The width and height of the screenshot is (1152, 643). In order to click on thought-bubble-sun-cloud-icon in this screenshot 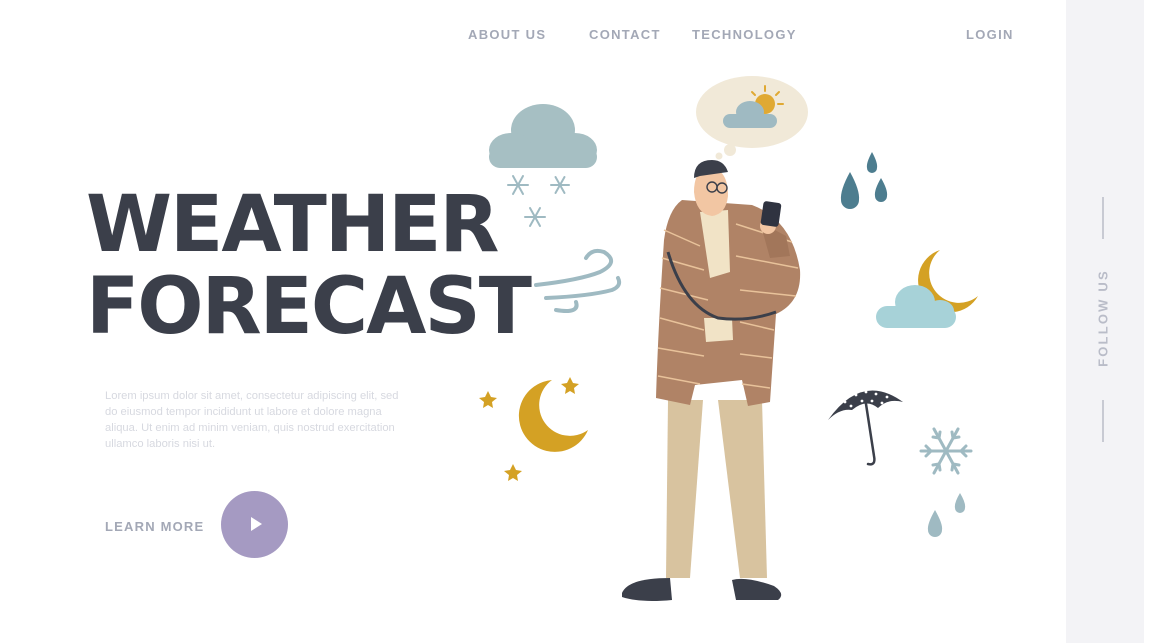, I will do `click(752, 118)`.